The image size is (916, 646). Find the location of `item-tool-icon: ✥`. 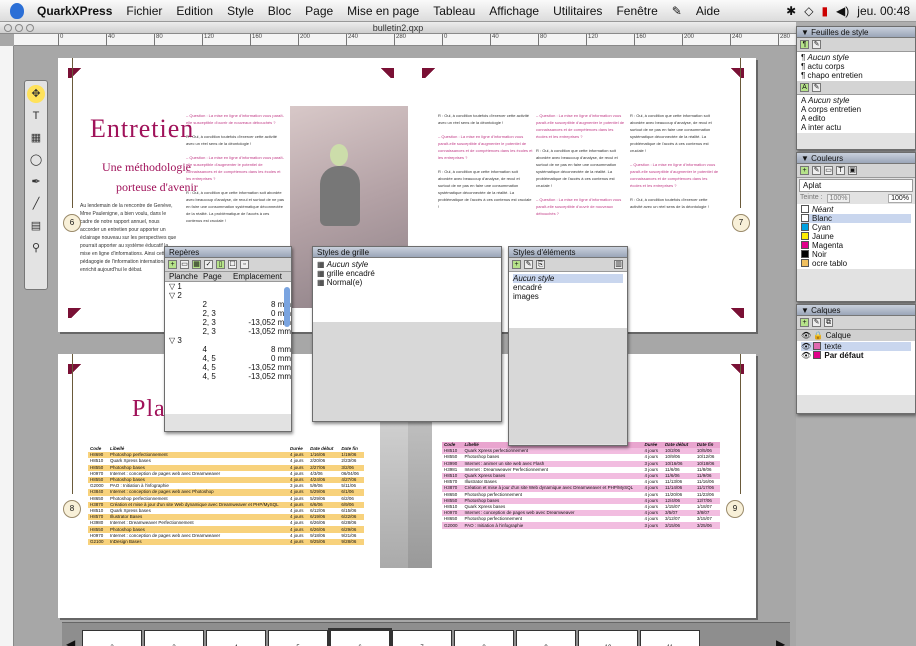

item-tool-icon: ✥ is located at coordinates (36, 94).